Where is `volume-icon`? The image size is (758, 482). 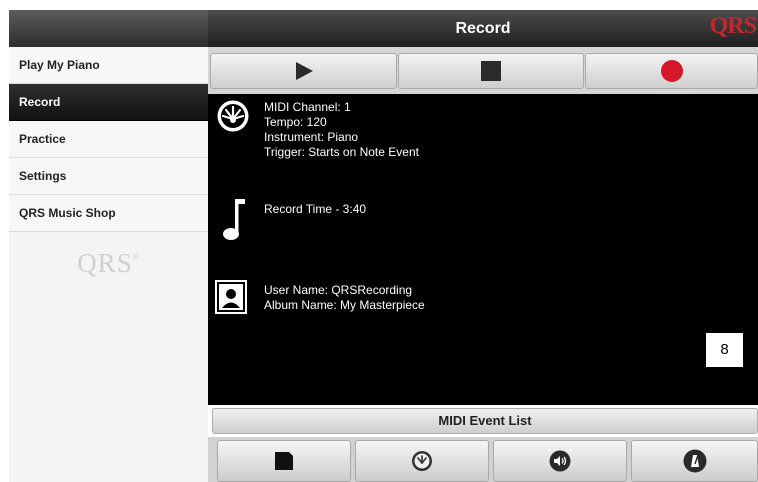 volume-icon is located at coordinates (560, 461).